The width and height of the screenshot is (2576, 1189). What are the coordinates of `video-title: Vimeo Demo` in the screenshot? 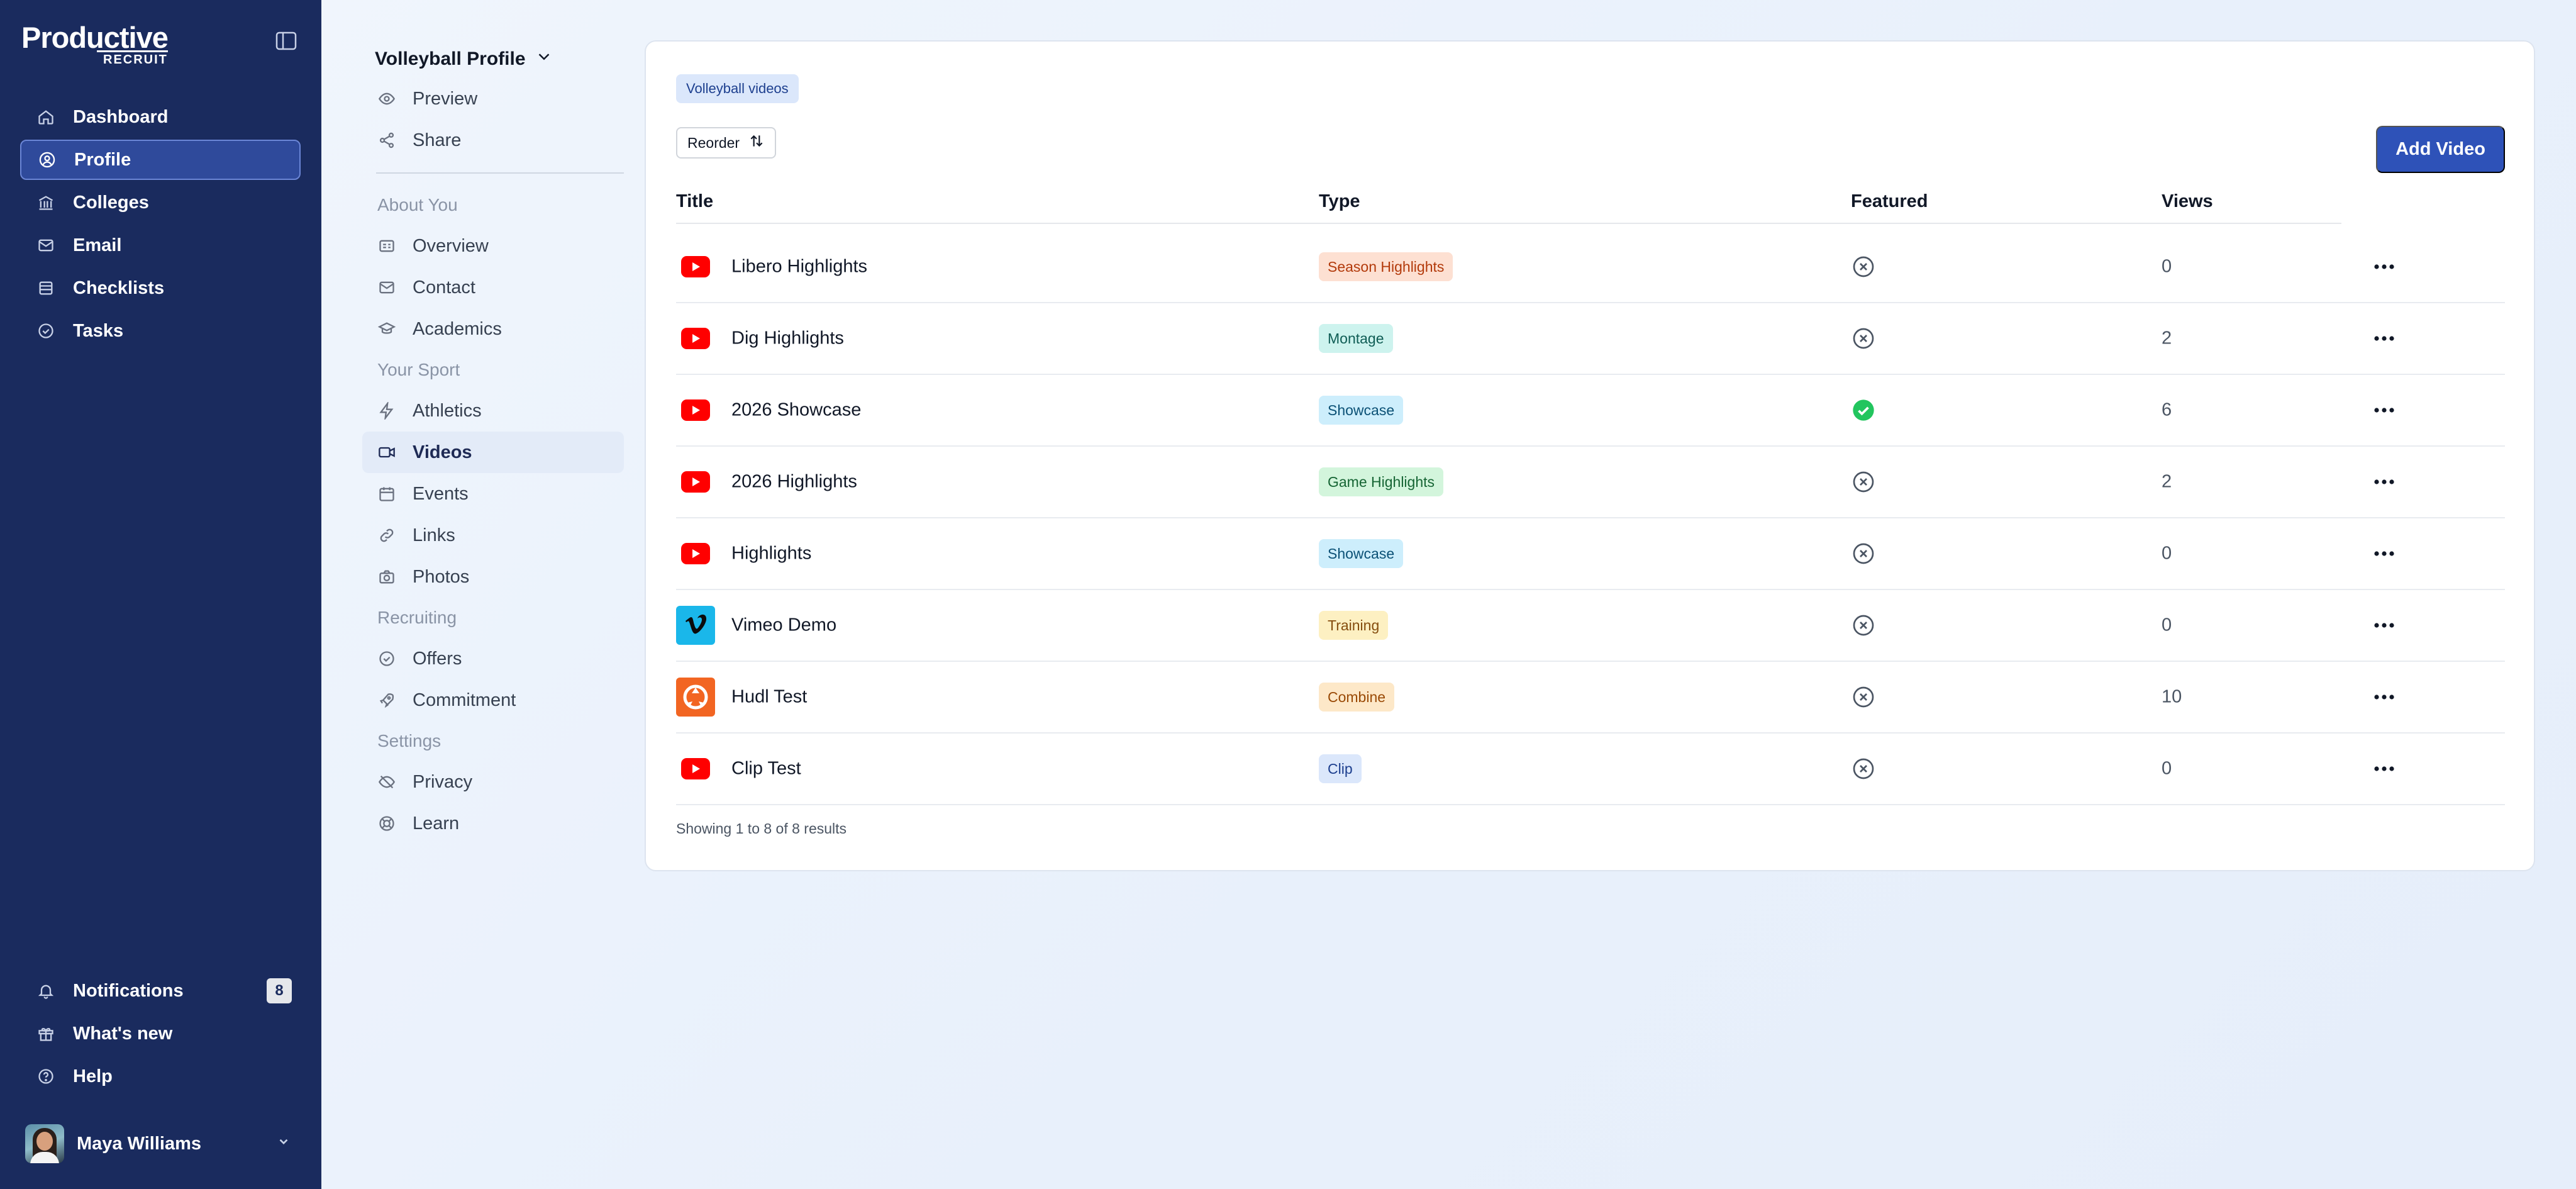 It's located at (783, 625).